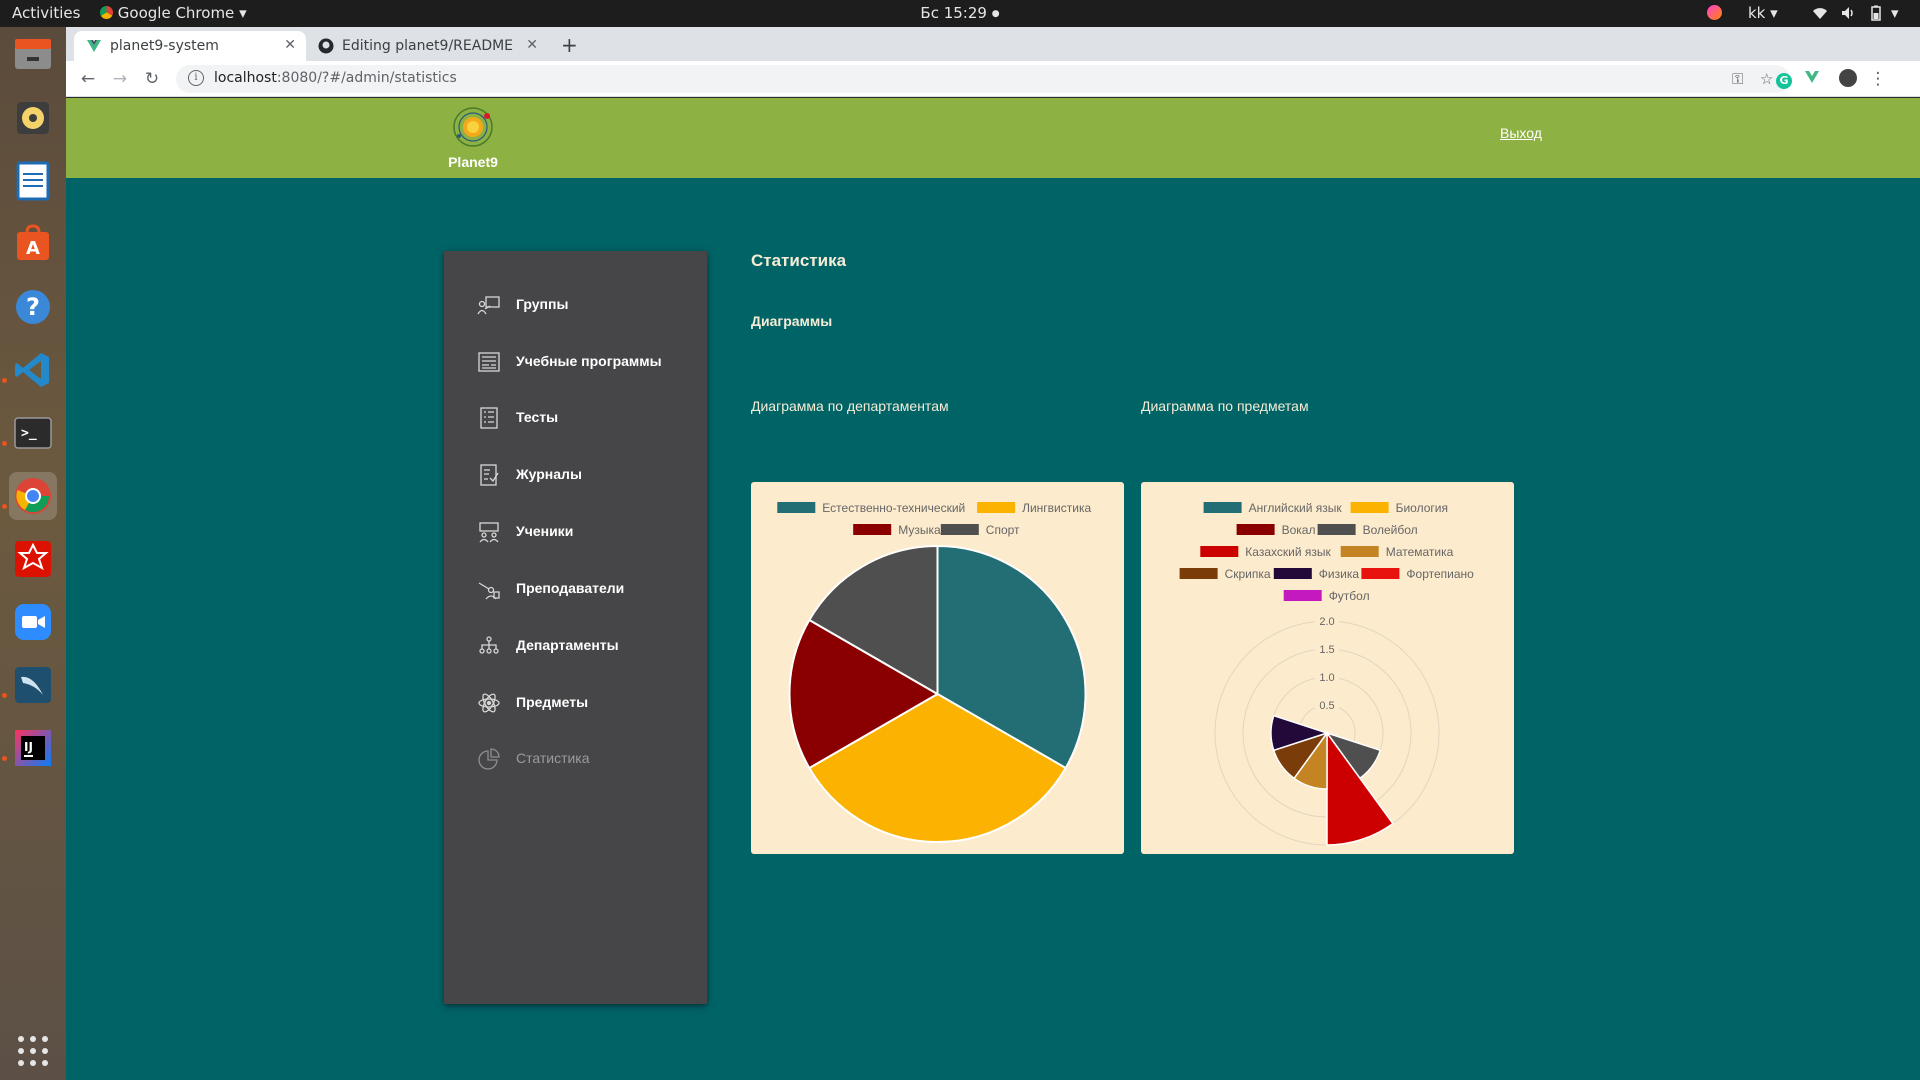 The height and width of the screenshot is (1080, 1920). I want to click on show-applications-icon, so click(33, 1051).